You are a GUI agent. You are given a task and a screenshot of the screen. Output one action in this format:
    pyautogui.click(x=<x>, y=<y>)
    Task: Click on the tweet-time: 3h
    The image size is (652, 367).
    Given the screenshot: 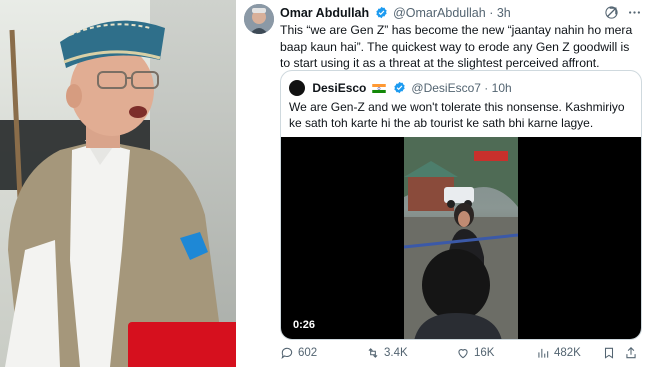 What is the action you would take?
    pyautogui.click(x=504, y=13)
    